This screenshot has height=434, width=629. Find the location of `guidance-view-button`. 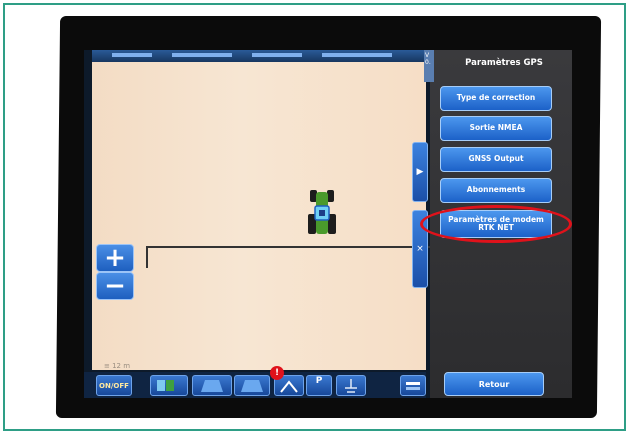

guidance-view-button is located at coordinates (252, 385).